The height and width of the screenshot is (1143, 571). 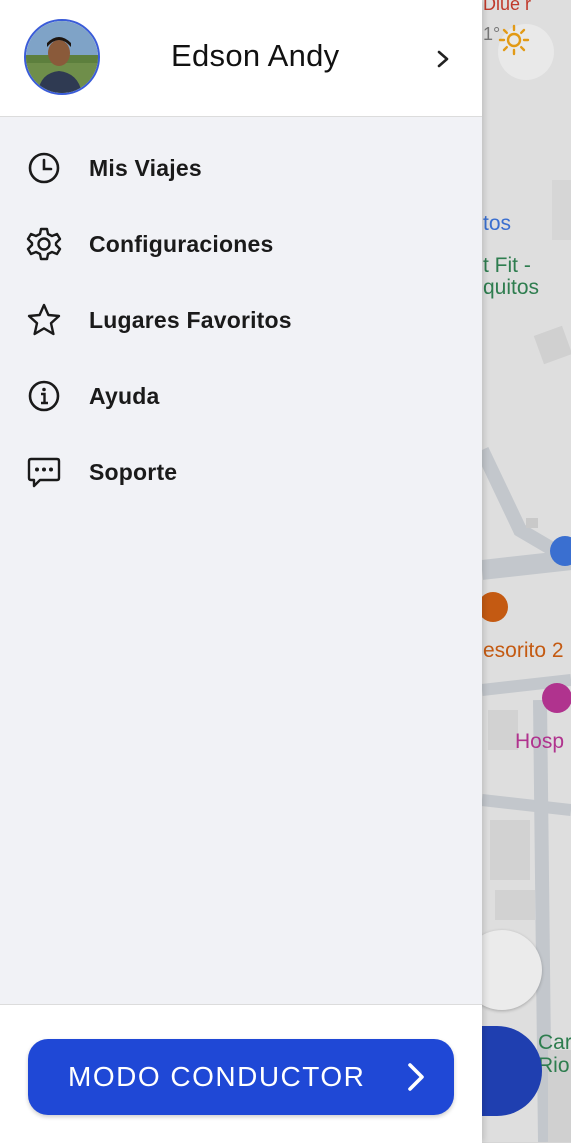 I want to click on map-label-hosp: Hosp, so click(x=540, y=741).